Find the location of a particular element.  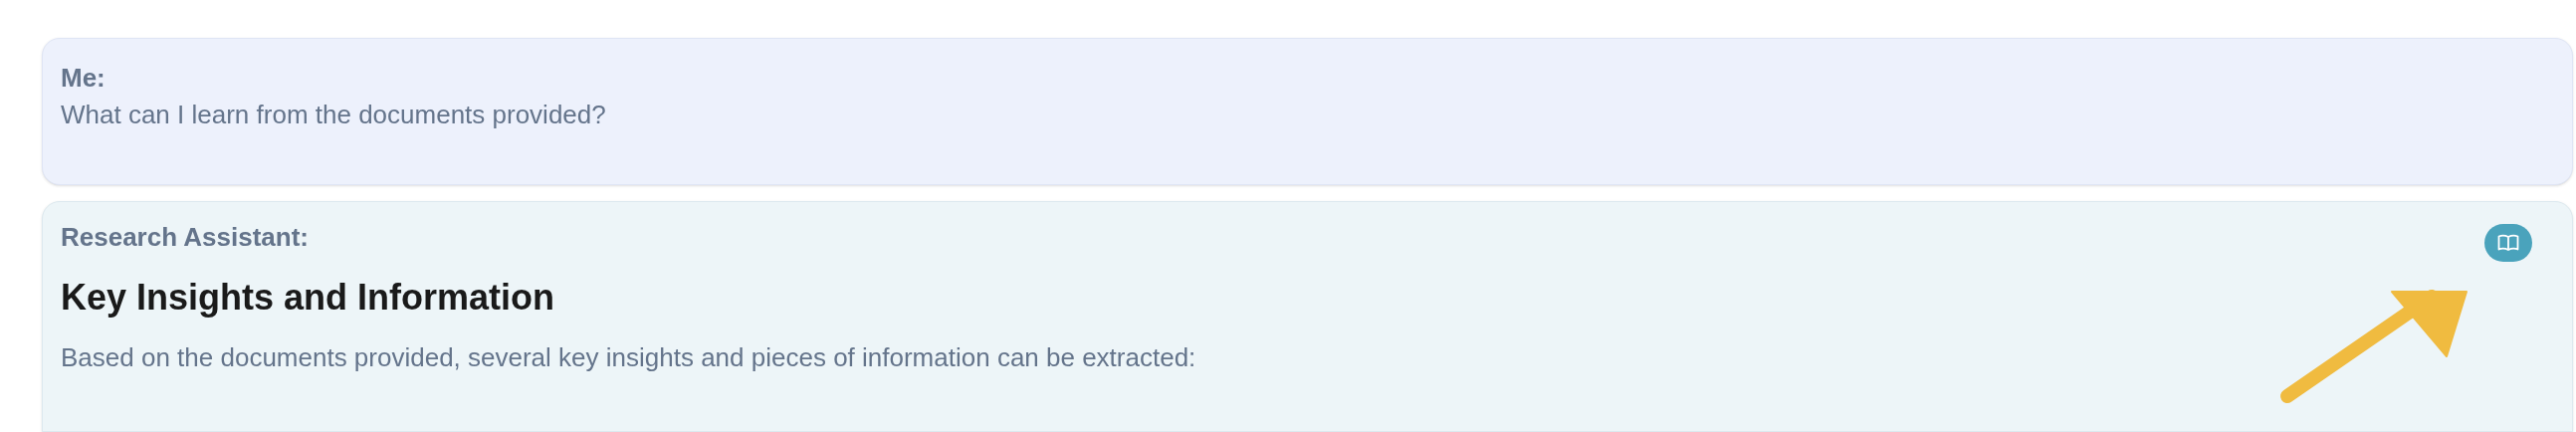

sender-label: Research Assistant: is located at coordinates (185, 237).